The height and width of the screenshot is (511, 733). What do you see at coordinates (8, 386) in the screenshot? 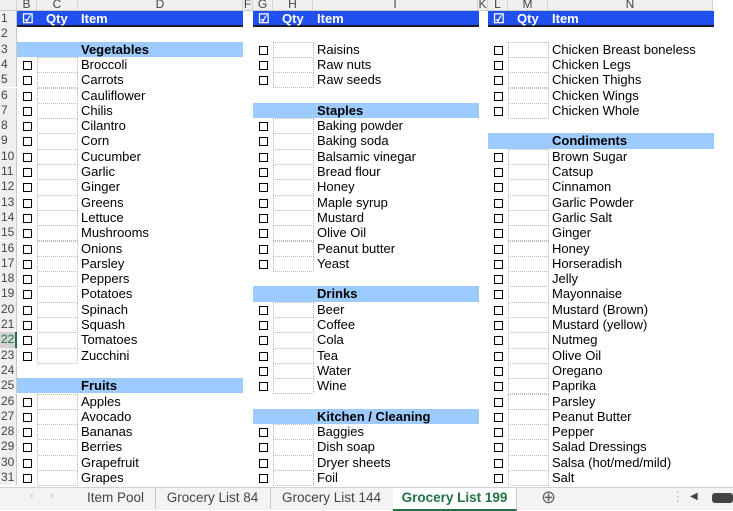
I see `row-number: 25` at bounding box center [8, 386].